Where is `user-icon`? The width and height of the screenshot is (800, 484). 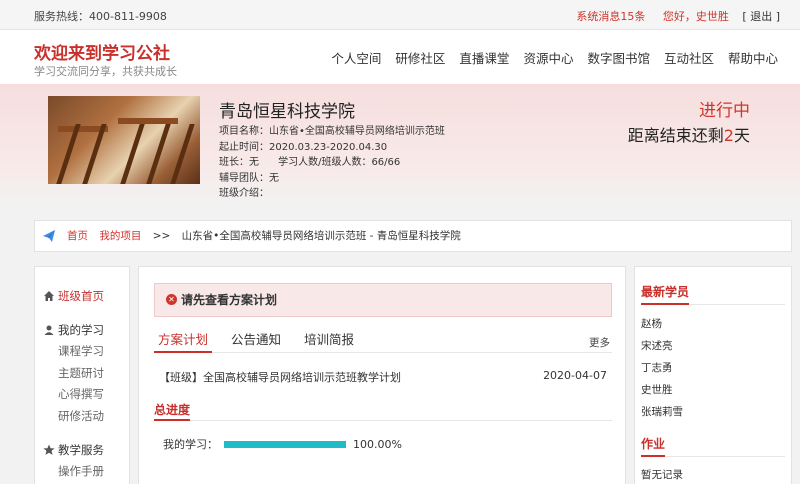 user-icon is located at coordinates (49, 330).